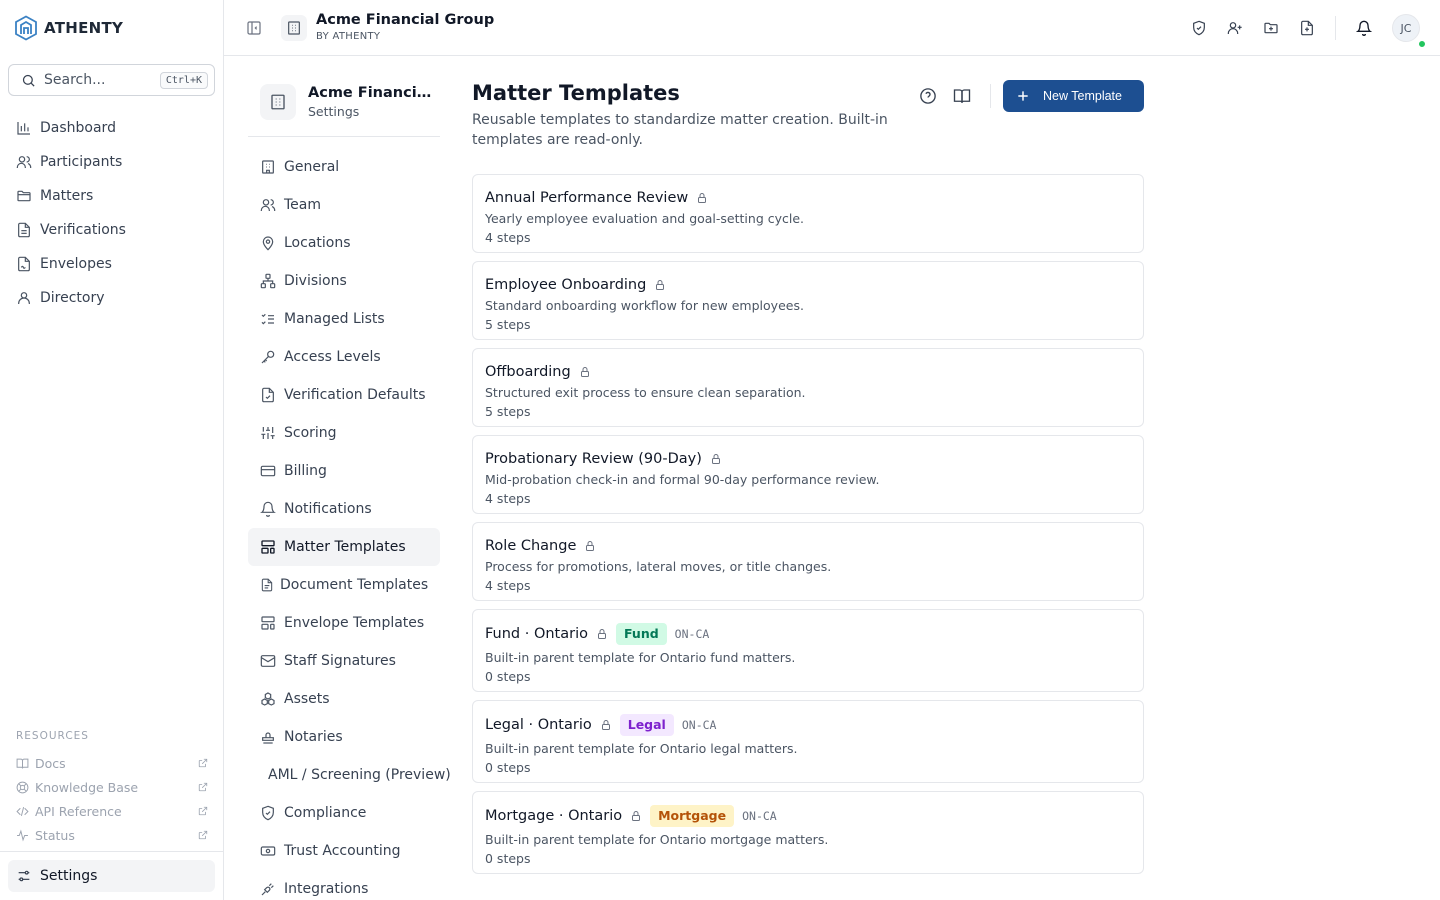 This screenshot has height=900, width=1440. Describe the element at coordinates (1364, 28) in the screenshot. I see `bell-icon` at that location.